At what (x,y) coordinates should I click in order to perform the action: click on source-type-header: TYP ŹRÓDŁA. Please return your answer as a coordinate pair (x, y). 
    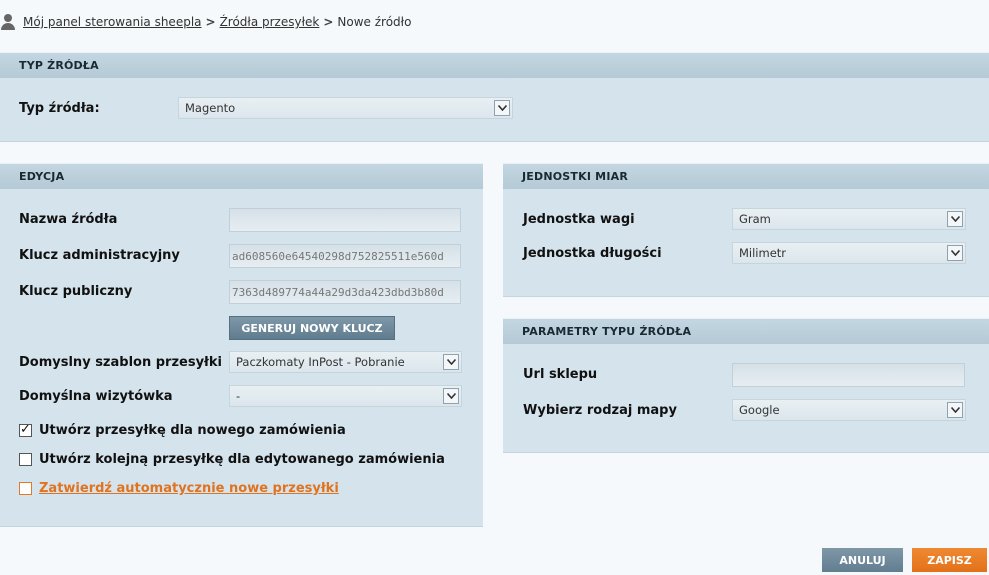
    Looking at the image, I should click on (494, 65).